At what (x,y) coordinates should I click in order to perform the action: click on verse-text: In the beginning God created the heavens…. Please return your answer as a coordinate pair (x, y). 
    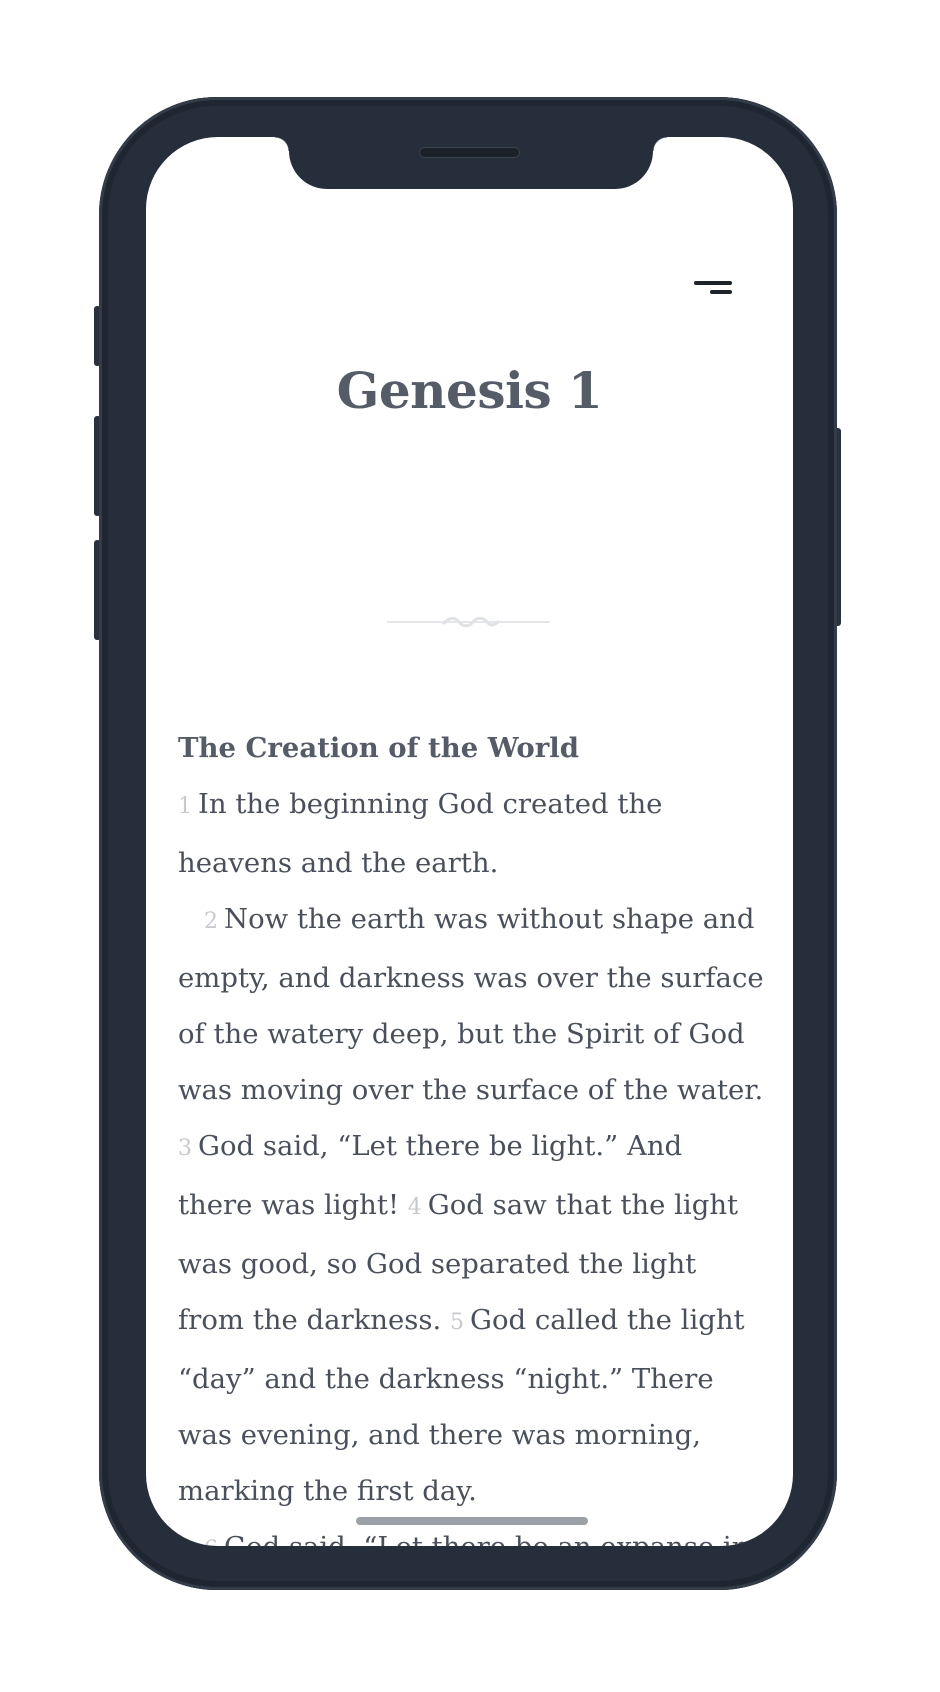
    Looking at the image, I should click on (420, 833).